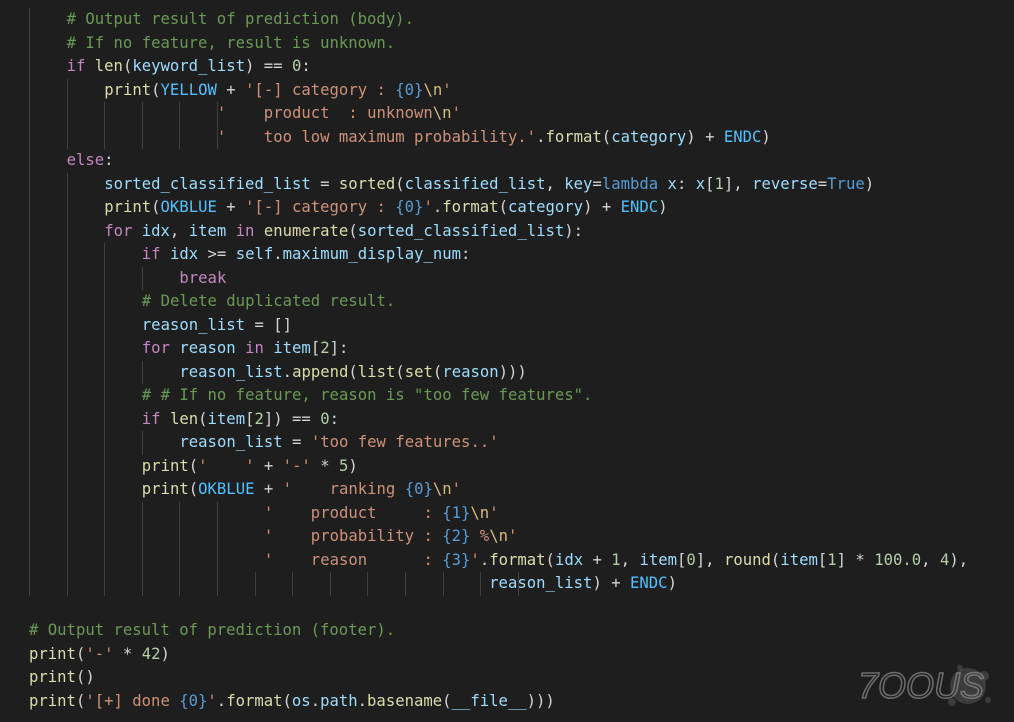 The image size is (1014, 722). What do you see at coordinates (498, 43) in the screenshot?
I see `code-line: # If no feature, result is unknown.` at bounding box center [498, 43].